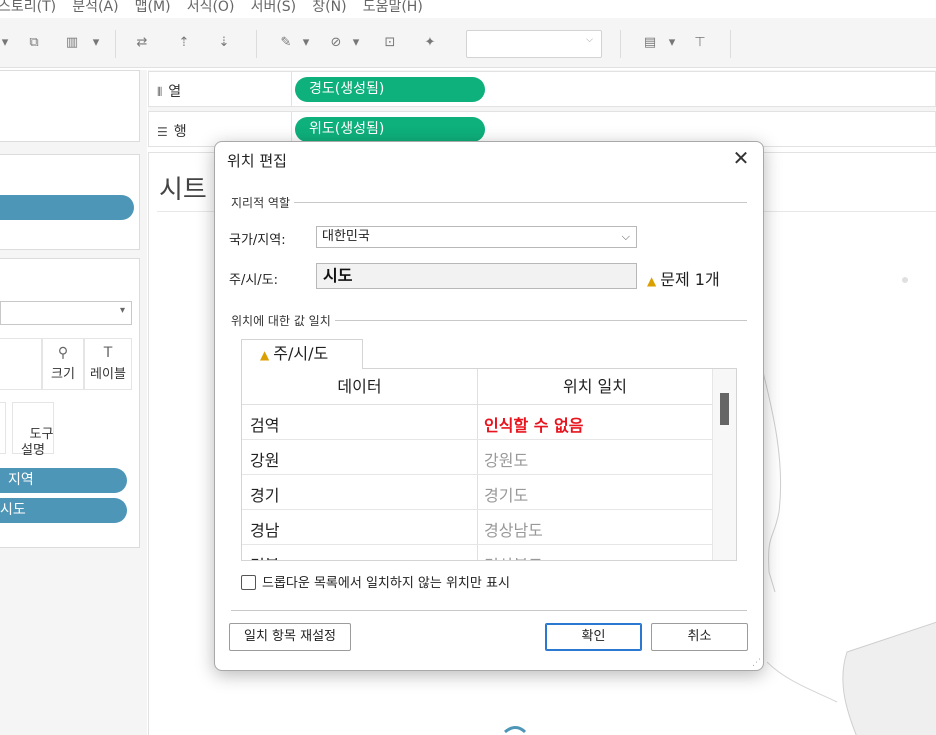  I want to click on match-cell: 경기도, so click(506, 494).